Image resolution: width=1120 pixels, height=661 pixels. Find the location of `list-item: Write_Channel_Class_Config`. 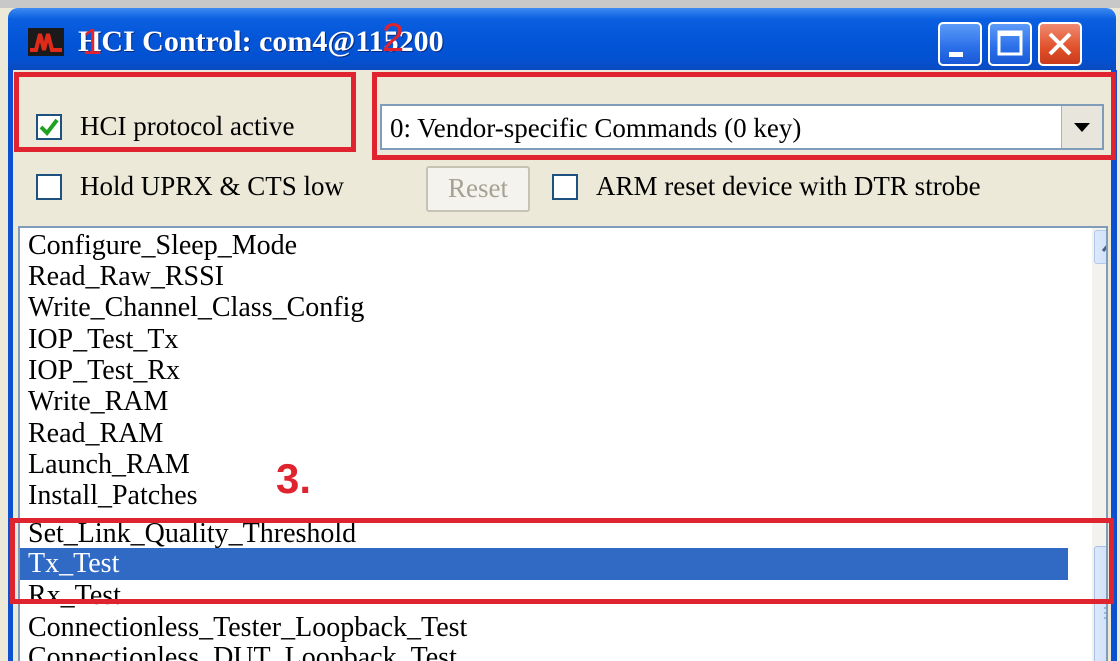

list-item: Write_Channel_Class_Config is located at coordinates (548, 308).